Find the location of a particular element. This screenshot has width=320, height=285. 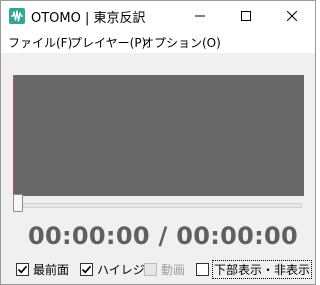

video-checkbox: 動画 is located at coordinates (164, 269).